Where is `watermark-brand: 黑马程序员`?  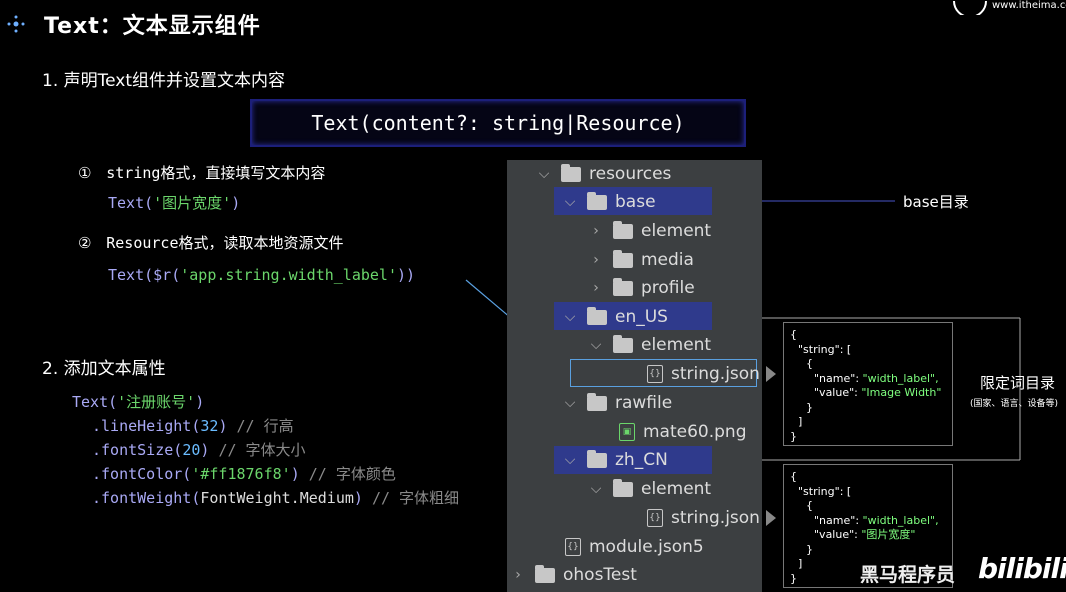
watermark-brand: 黑马程序员 is located at coordinates (908, 575).